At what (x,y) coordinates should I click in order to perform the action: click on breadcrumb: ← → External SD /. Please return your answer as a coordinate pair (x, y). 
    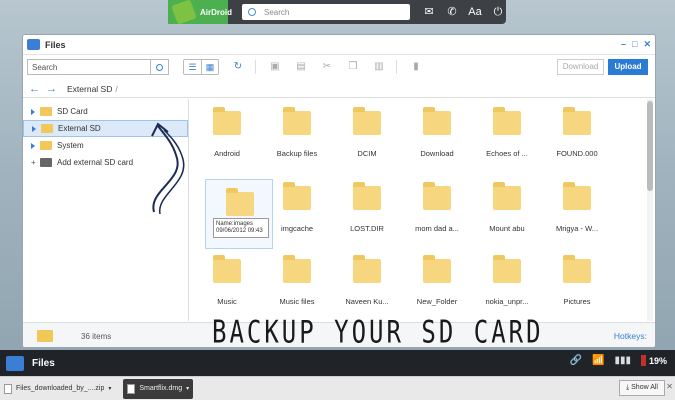
    Looking at the image, I should click on (339, 89).